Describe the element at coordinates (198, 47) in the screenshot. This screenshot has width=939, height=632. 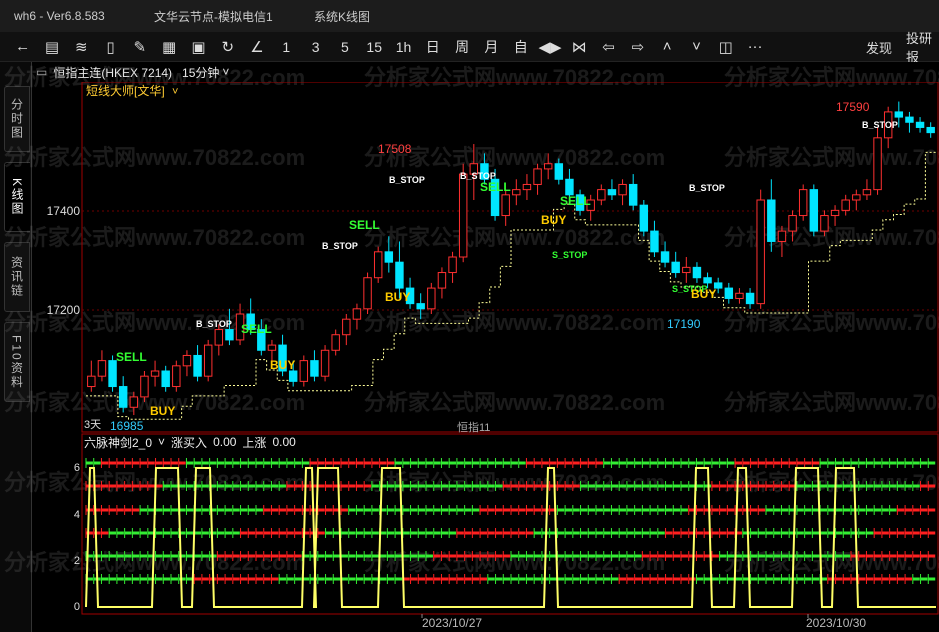
I see `save-icon: ▣` at that location.